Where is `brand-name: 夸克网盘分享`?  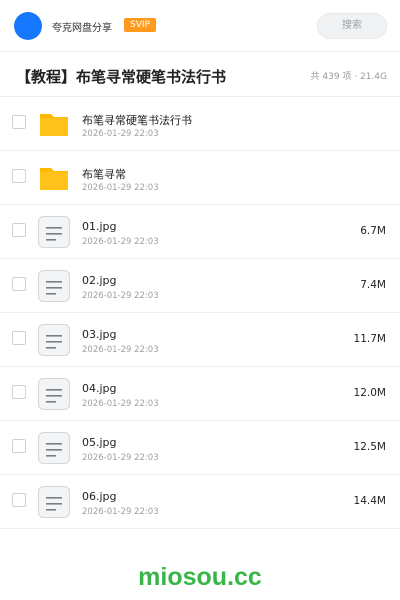
brand-name: 夸克网盘分享 is located at coordinates (82, 28).